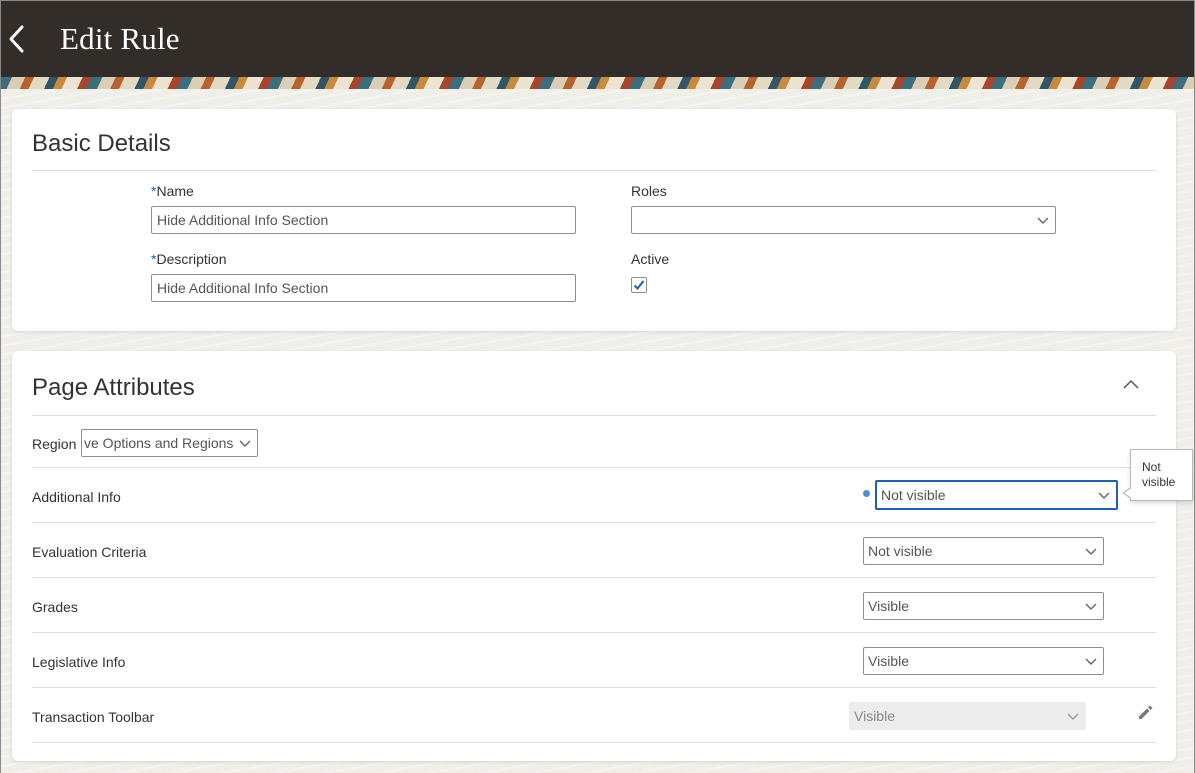 This screenshot has width=1195, height=773. I want to click on name-label: *Name, so click(172, 191).